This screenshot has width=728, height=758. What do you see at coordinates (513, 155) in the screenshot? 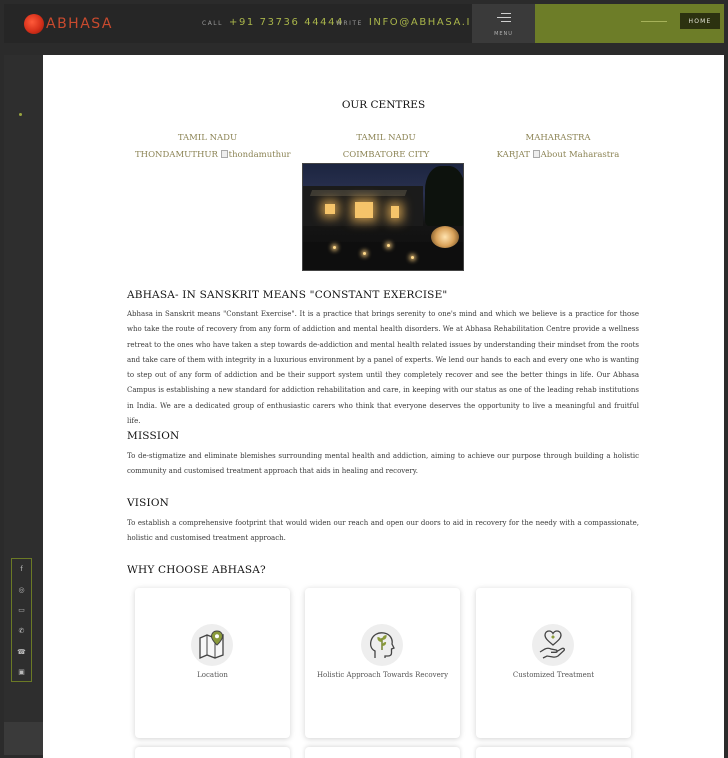
I see `centre-city: KARJAT` at bounding box center [513, 155].